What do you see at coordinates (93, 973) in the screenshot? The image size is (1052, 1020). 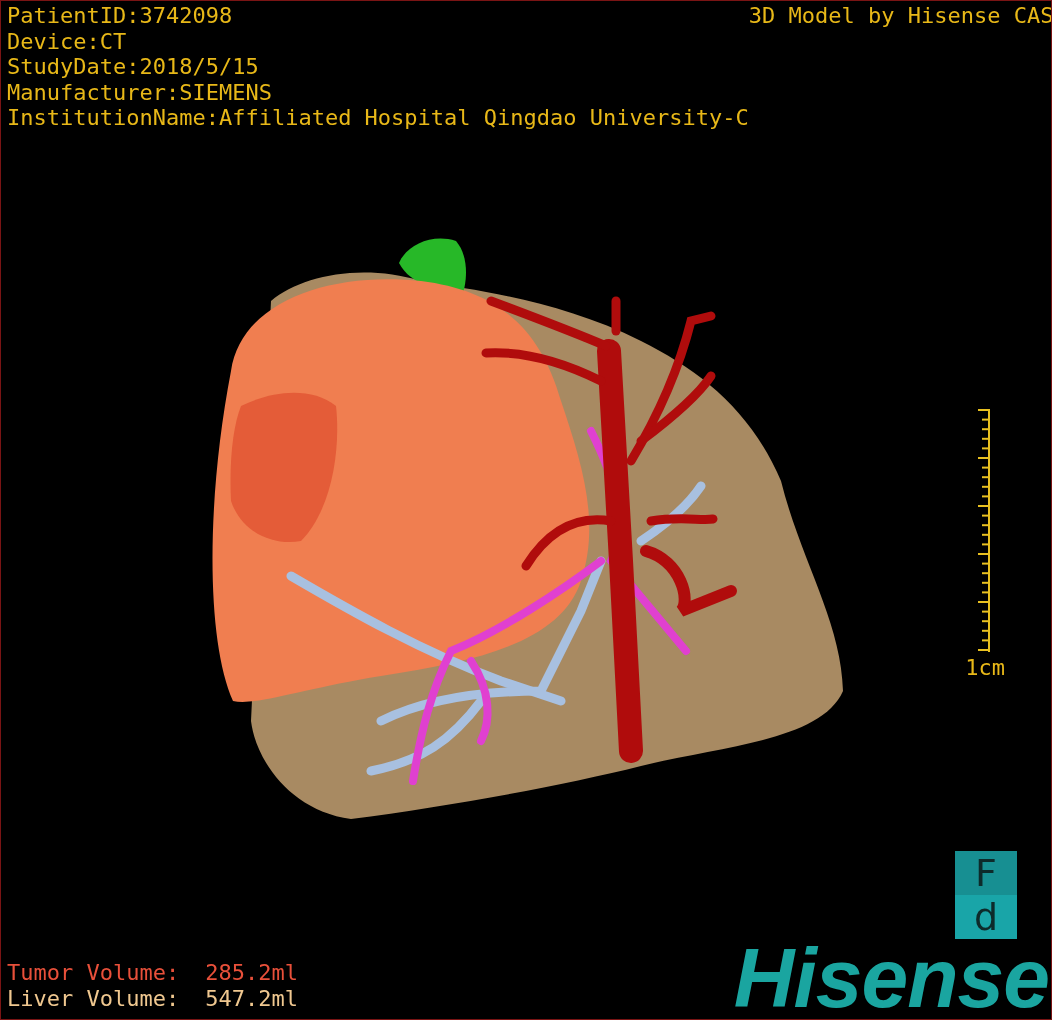 I see `volume-label: Tumor Volume:` at bounding box center [93, 973].